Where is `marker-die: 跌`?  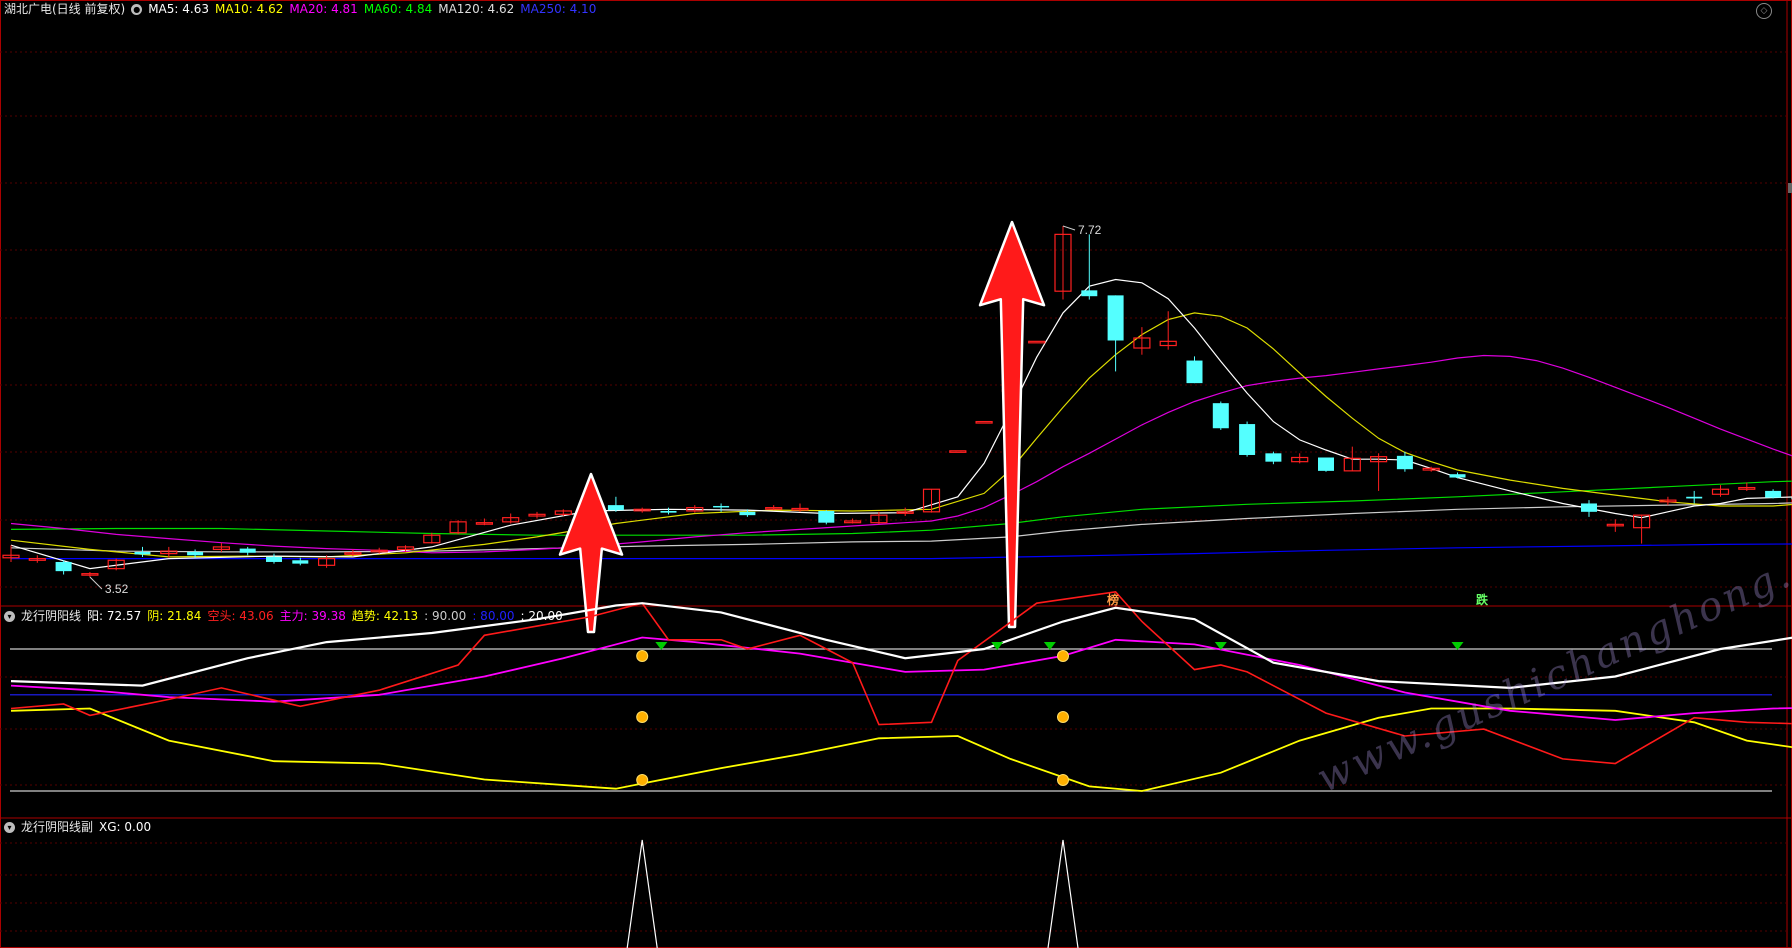 marker-die: 跌 is located at coordinates (1482, 600).